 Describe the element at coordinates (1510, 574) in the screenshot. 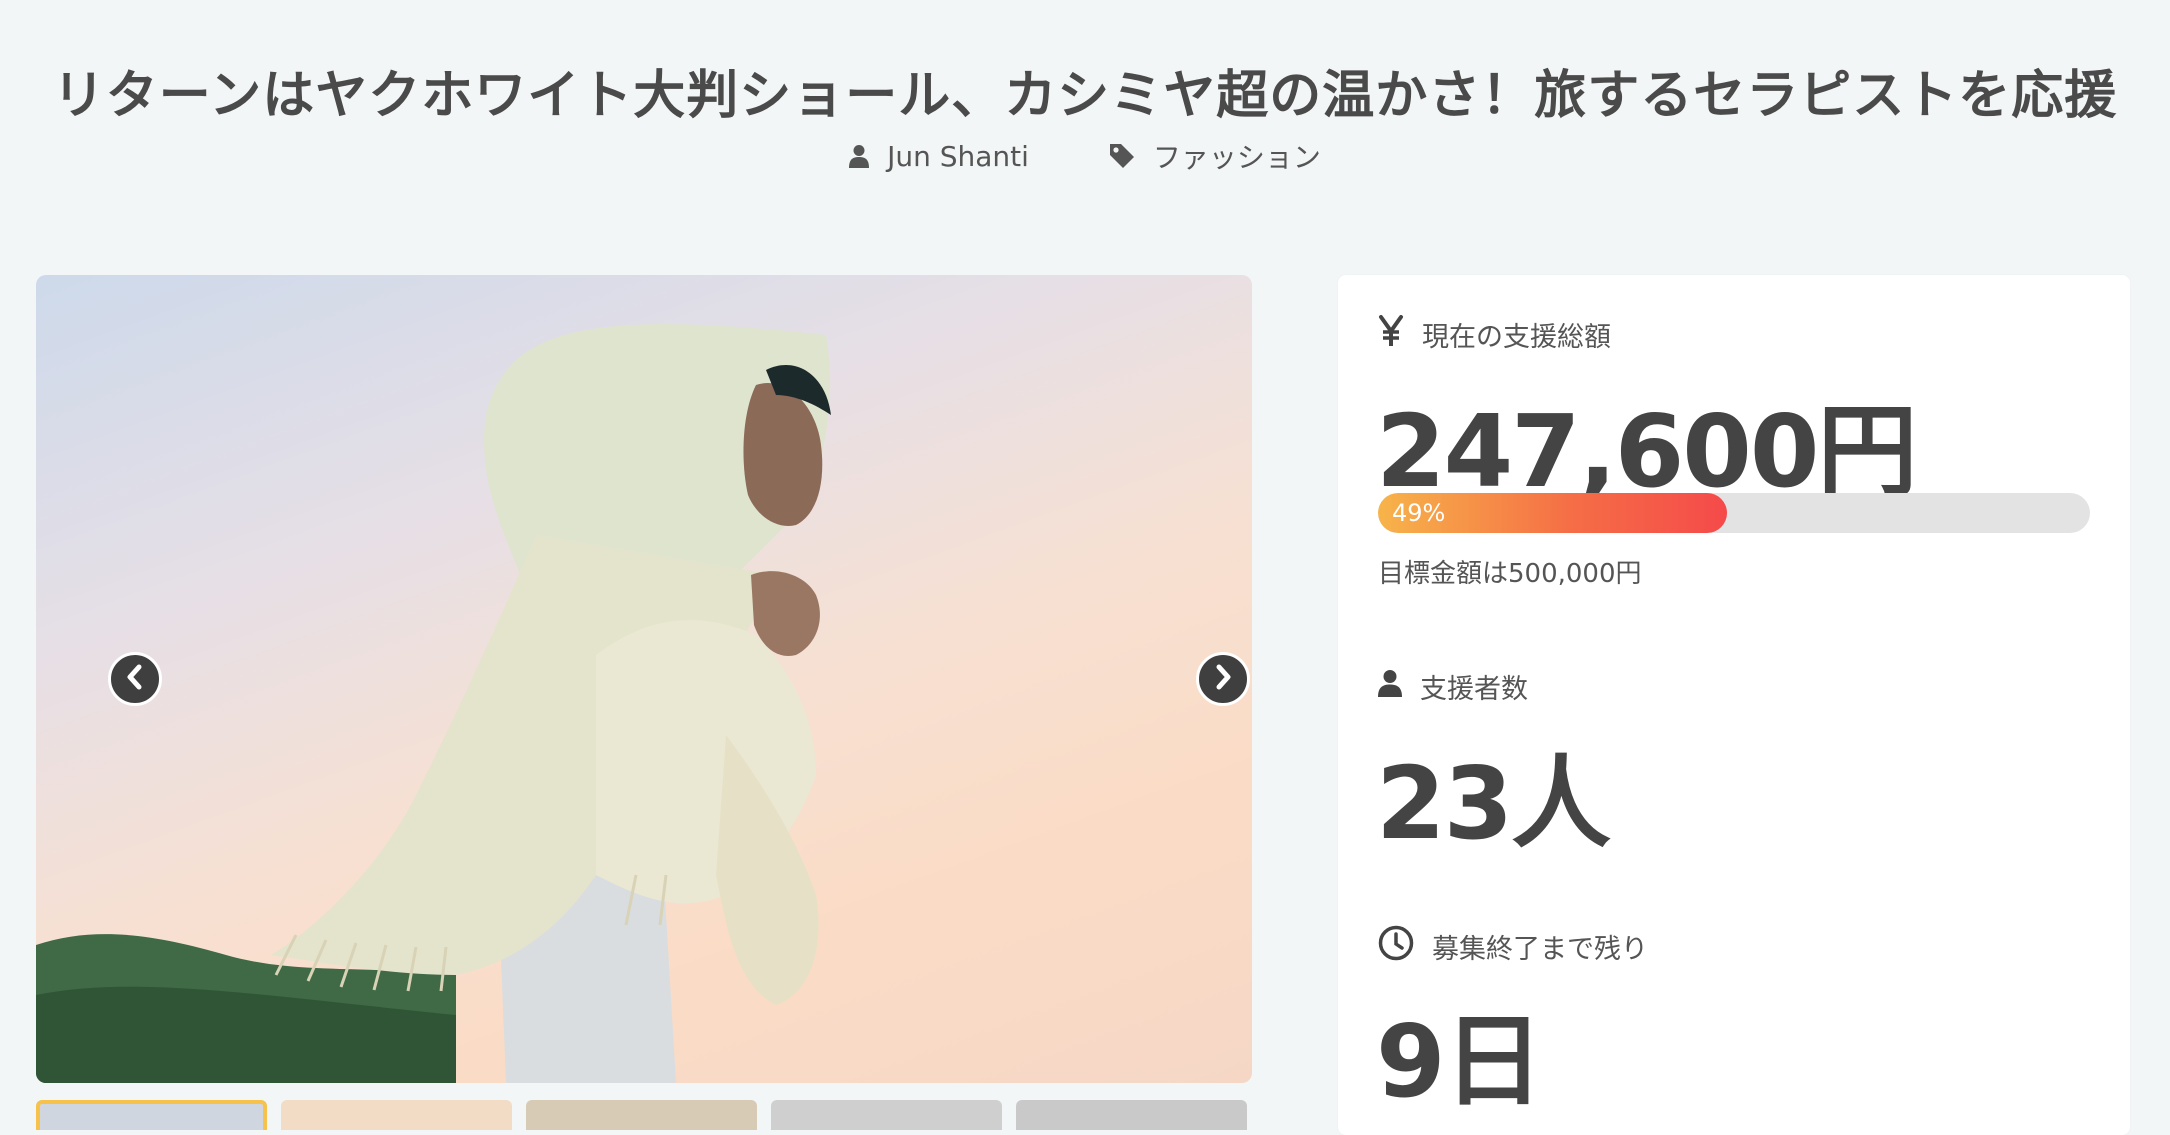

I see `goal-amount-text: 目標金額は500,000円` at that location.